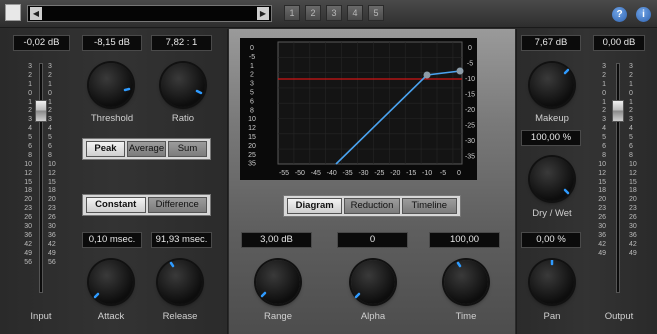 The height and width of the screenshot is (334, 657). I want to click on input-meter-scale-right-tick: 3, so click(50, 120).